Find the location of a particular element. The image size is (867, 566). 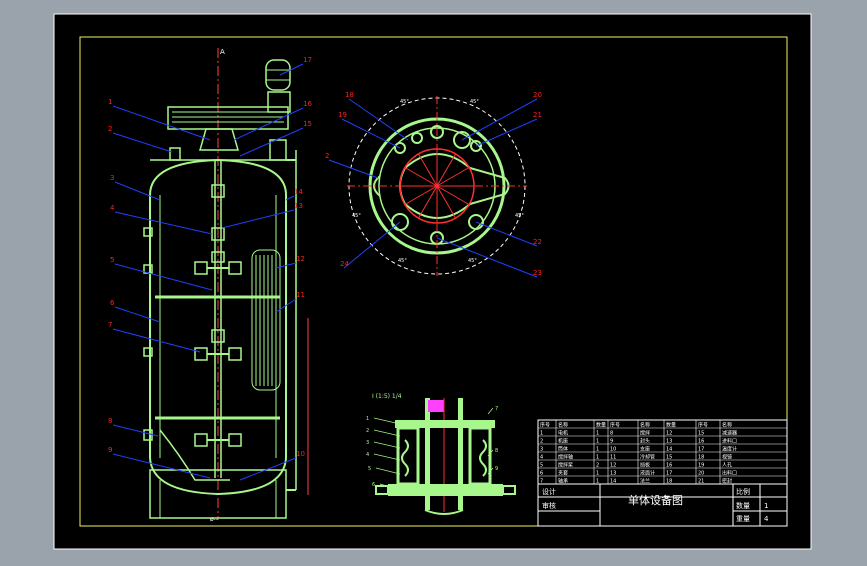

bom-cell: 筒体 is located at coordinates (563, 448).